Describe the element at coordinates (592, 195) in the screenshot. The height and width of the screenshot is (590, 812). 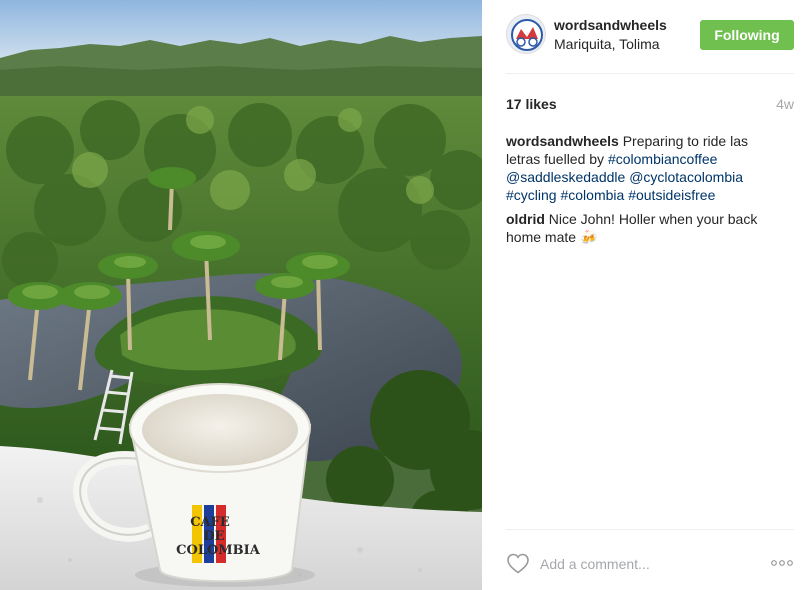
I see `hashtag-link: #colombia` at that location.